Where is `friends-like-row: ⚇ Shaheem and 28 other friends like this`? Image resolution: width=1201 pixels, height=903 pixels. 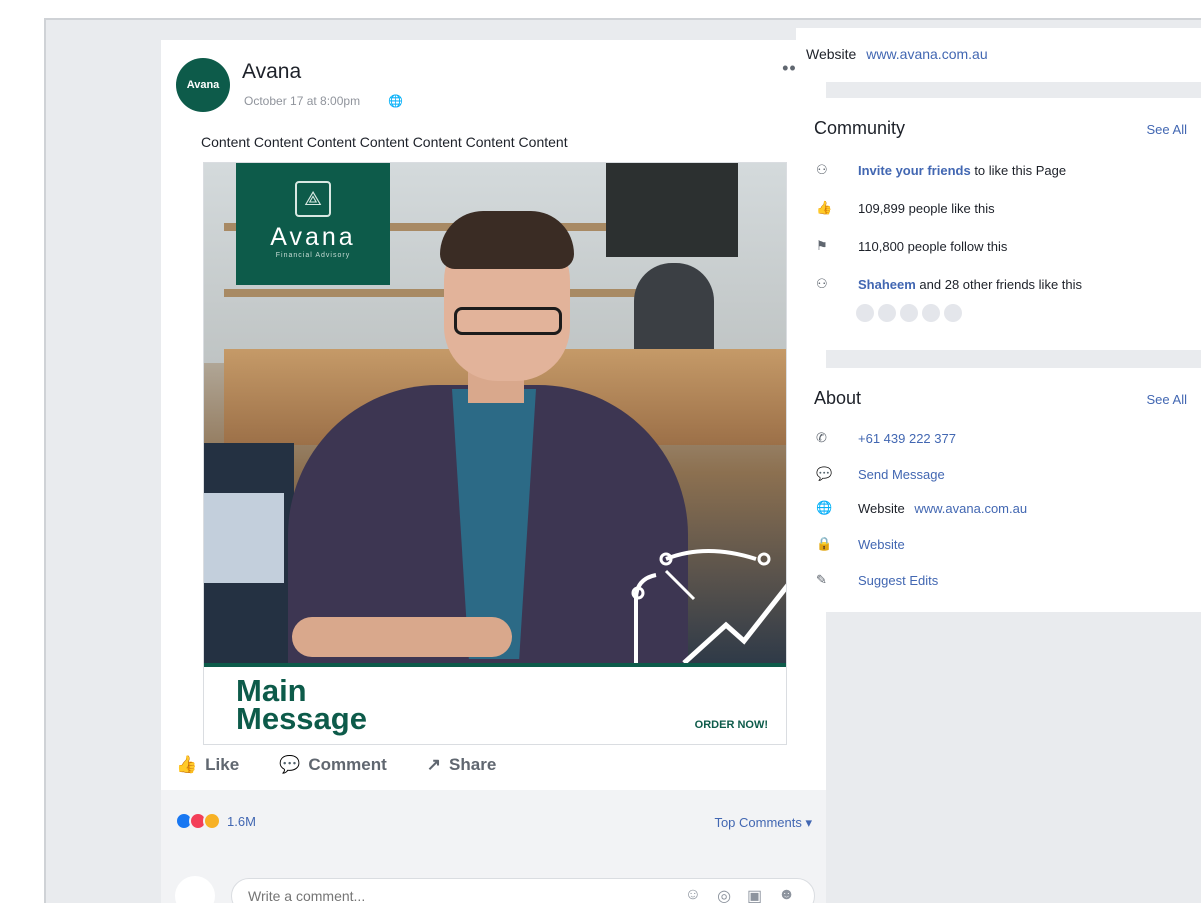 friends-like-row: ⚇ Shaheem and 28 other friends like this is located at coordinates (949, 284).